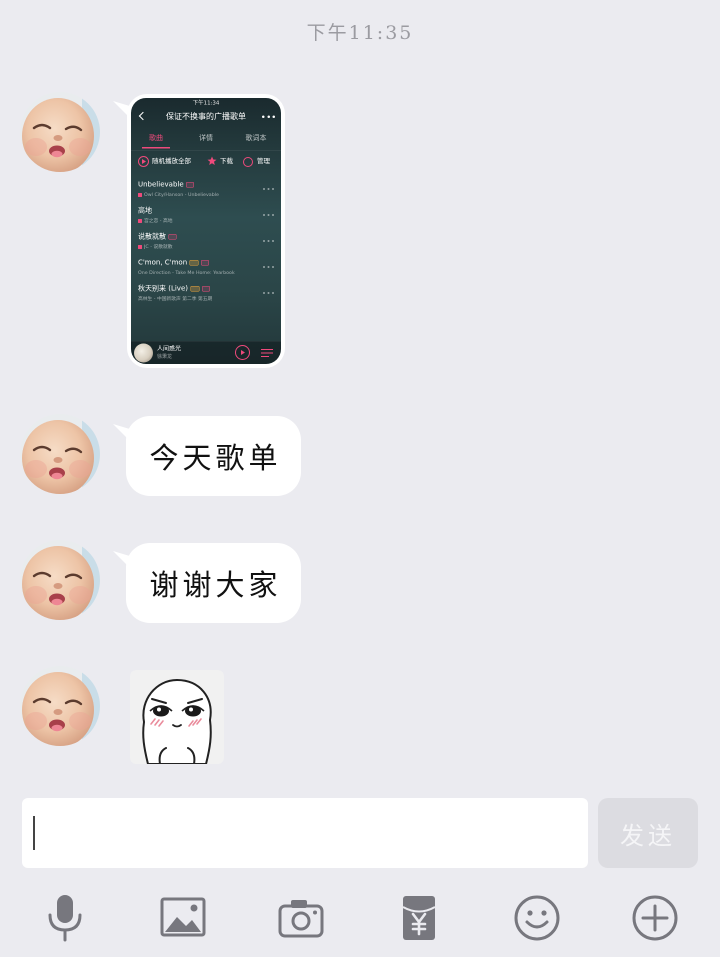  Describe the element at coordinates (172, 161) in the screenshot. I see `shuffle-all-label: 随机播放全部` at that location.